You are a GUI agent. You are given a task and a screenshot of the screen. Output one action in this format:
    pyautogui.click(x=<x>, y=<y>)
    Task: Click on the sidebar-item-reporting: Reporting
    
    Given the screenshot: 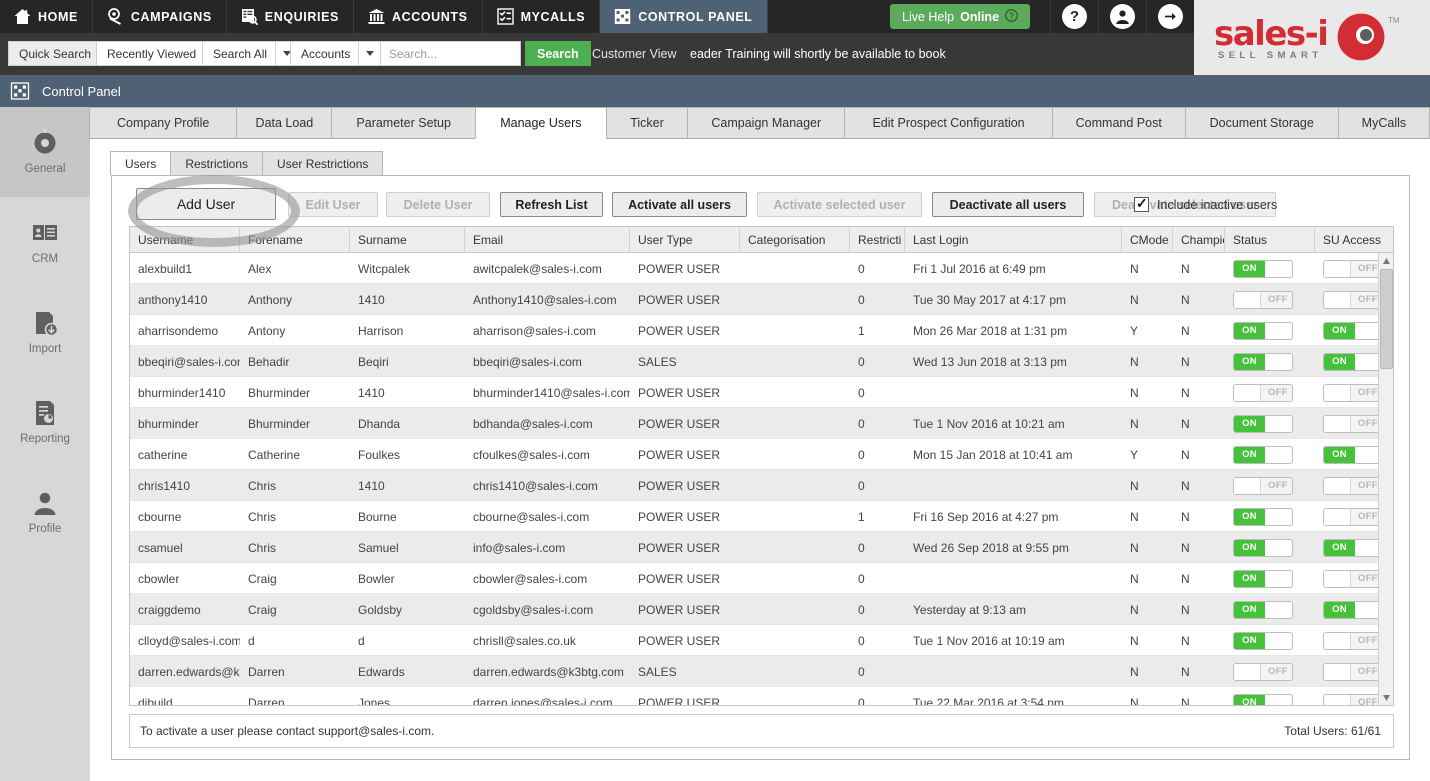 What is the action you would take?
    pyautogui.click(x=45, y=422)
    